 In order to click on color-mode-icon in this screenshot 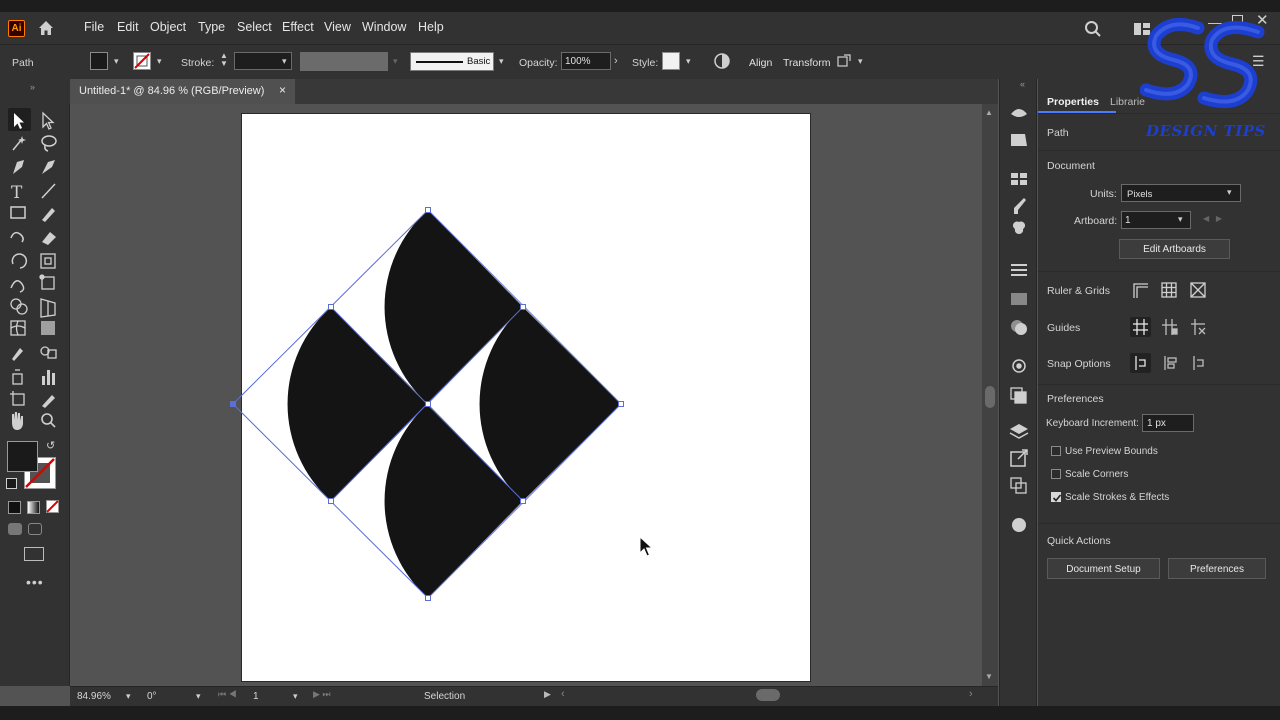, I will do `click(14, 507)`.